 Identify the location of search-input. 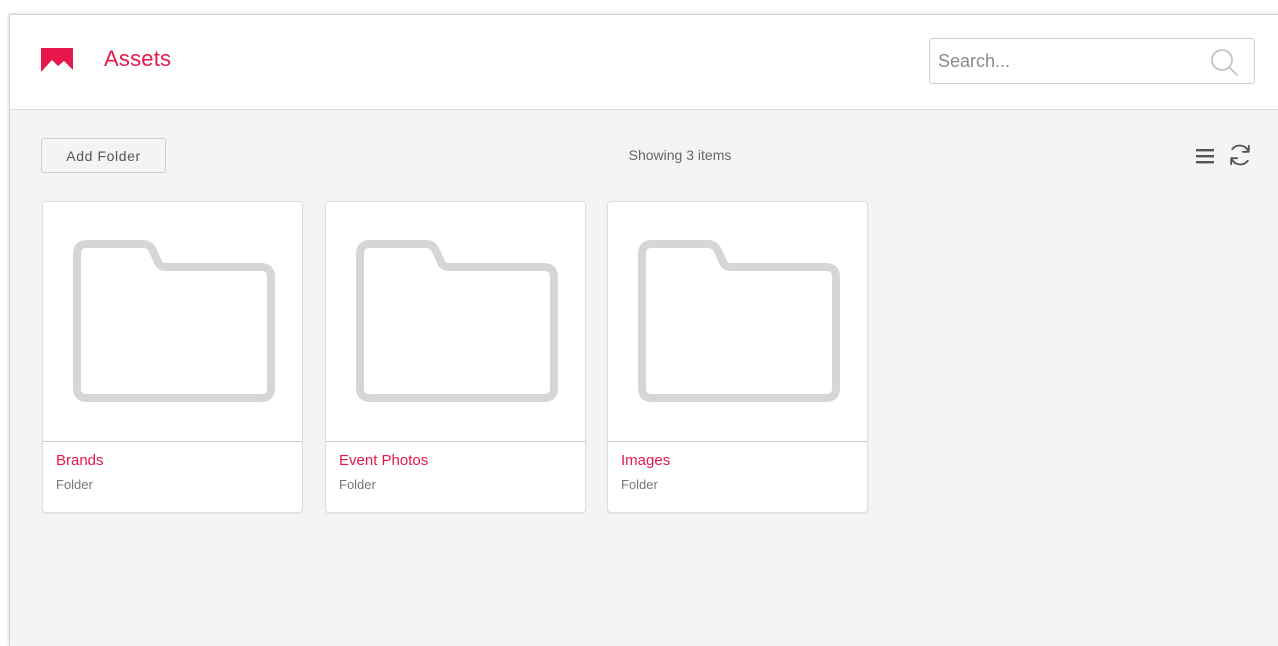
(1064, 61).